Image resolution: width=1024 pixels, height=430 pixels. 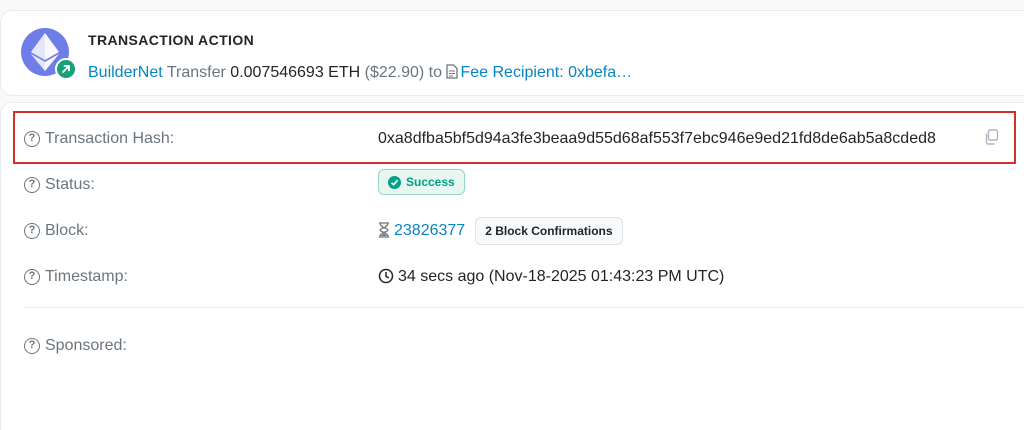 What do you see at coordinates (56, 231) in the screenshot?
I see `block-label: ? Block:` at bounding box center [56, 231].